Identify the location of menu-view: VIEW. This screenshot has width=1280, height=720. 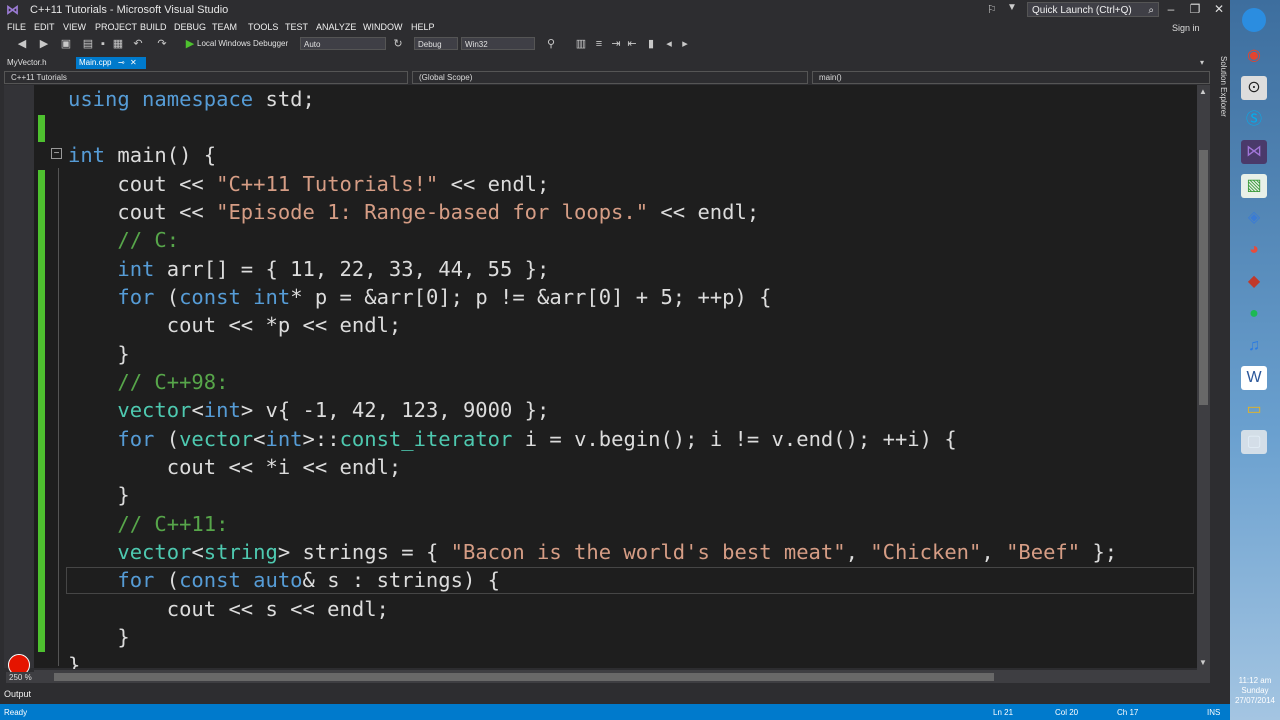
(74, 27).